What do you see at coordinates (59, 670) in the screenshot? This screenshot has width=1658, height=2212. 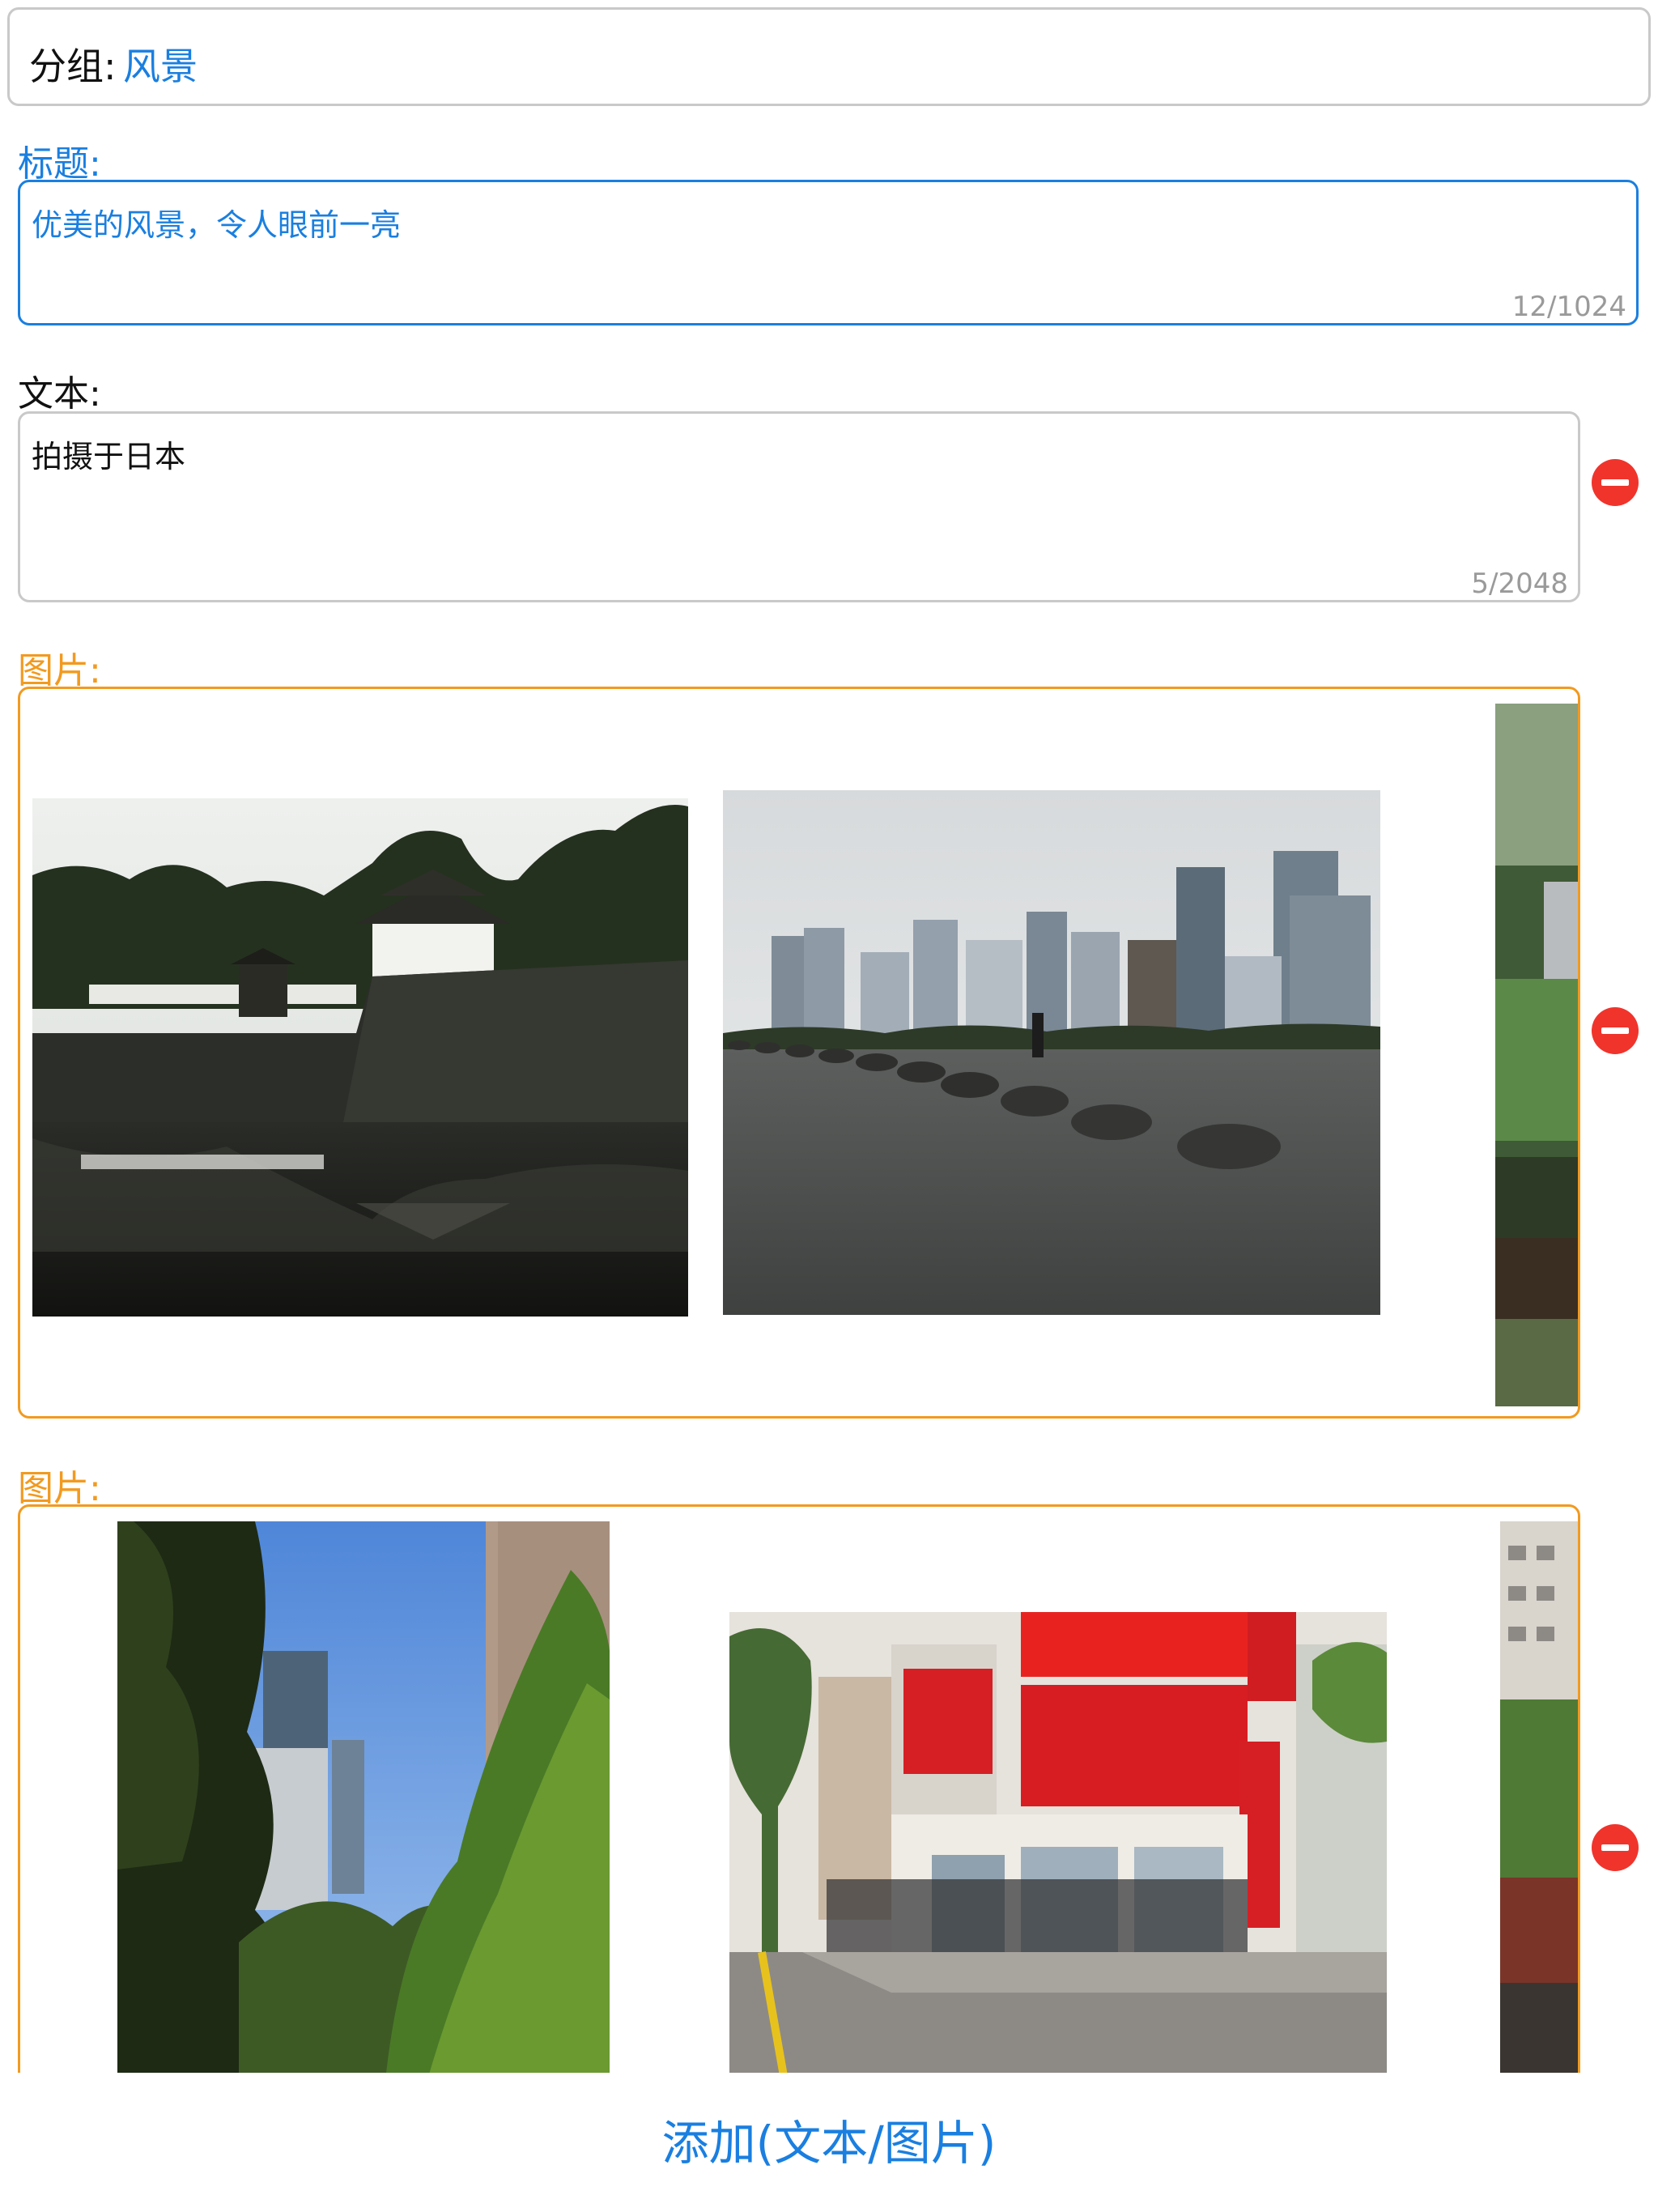 I see `image-section-1-label: 图片:` at bounding box center [59, 670].